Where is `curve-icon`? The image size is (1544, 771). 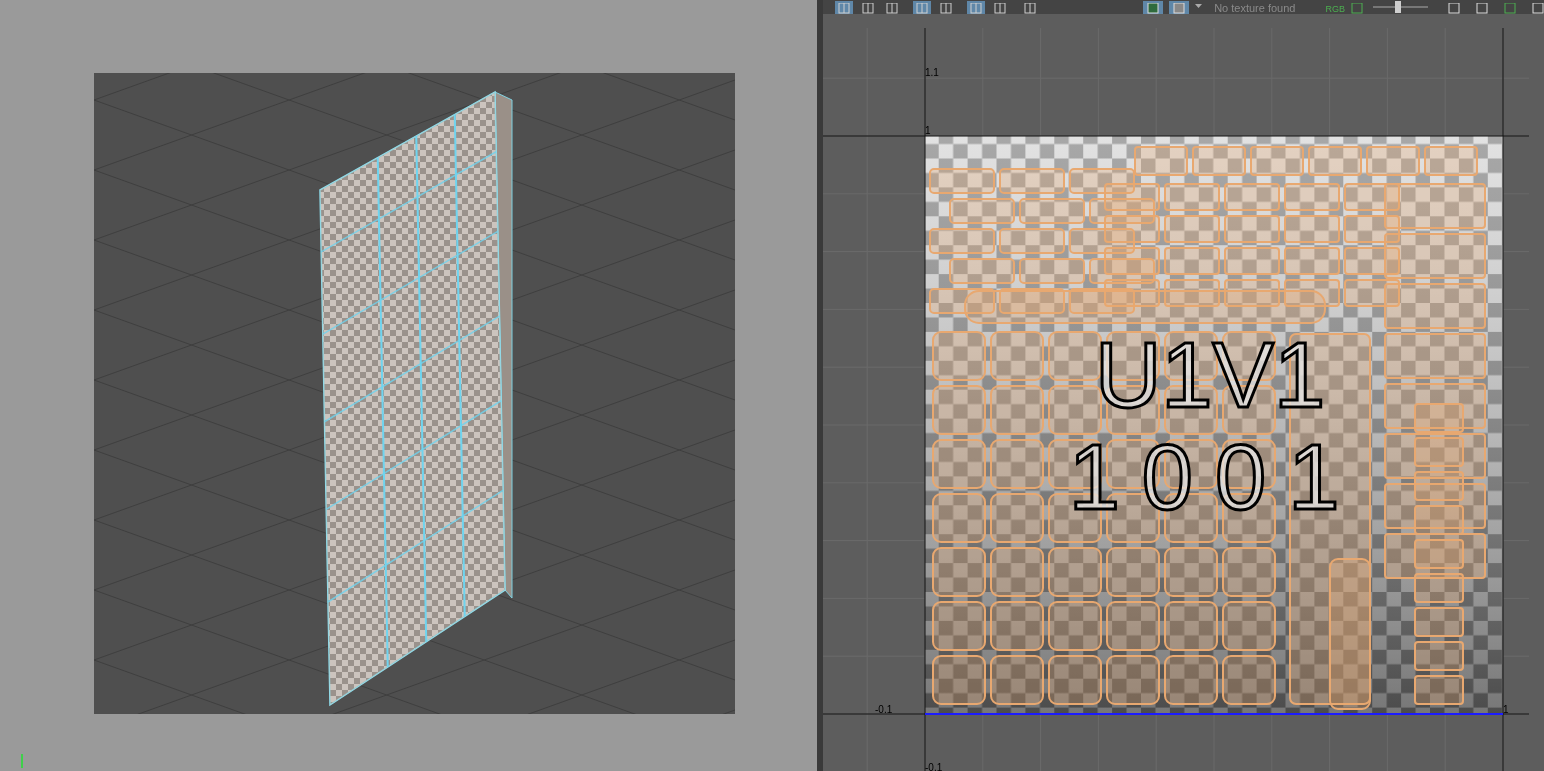 curve-icon is located at coordinates (1510, 8).